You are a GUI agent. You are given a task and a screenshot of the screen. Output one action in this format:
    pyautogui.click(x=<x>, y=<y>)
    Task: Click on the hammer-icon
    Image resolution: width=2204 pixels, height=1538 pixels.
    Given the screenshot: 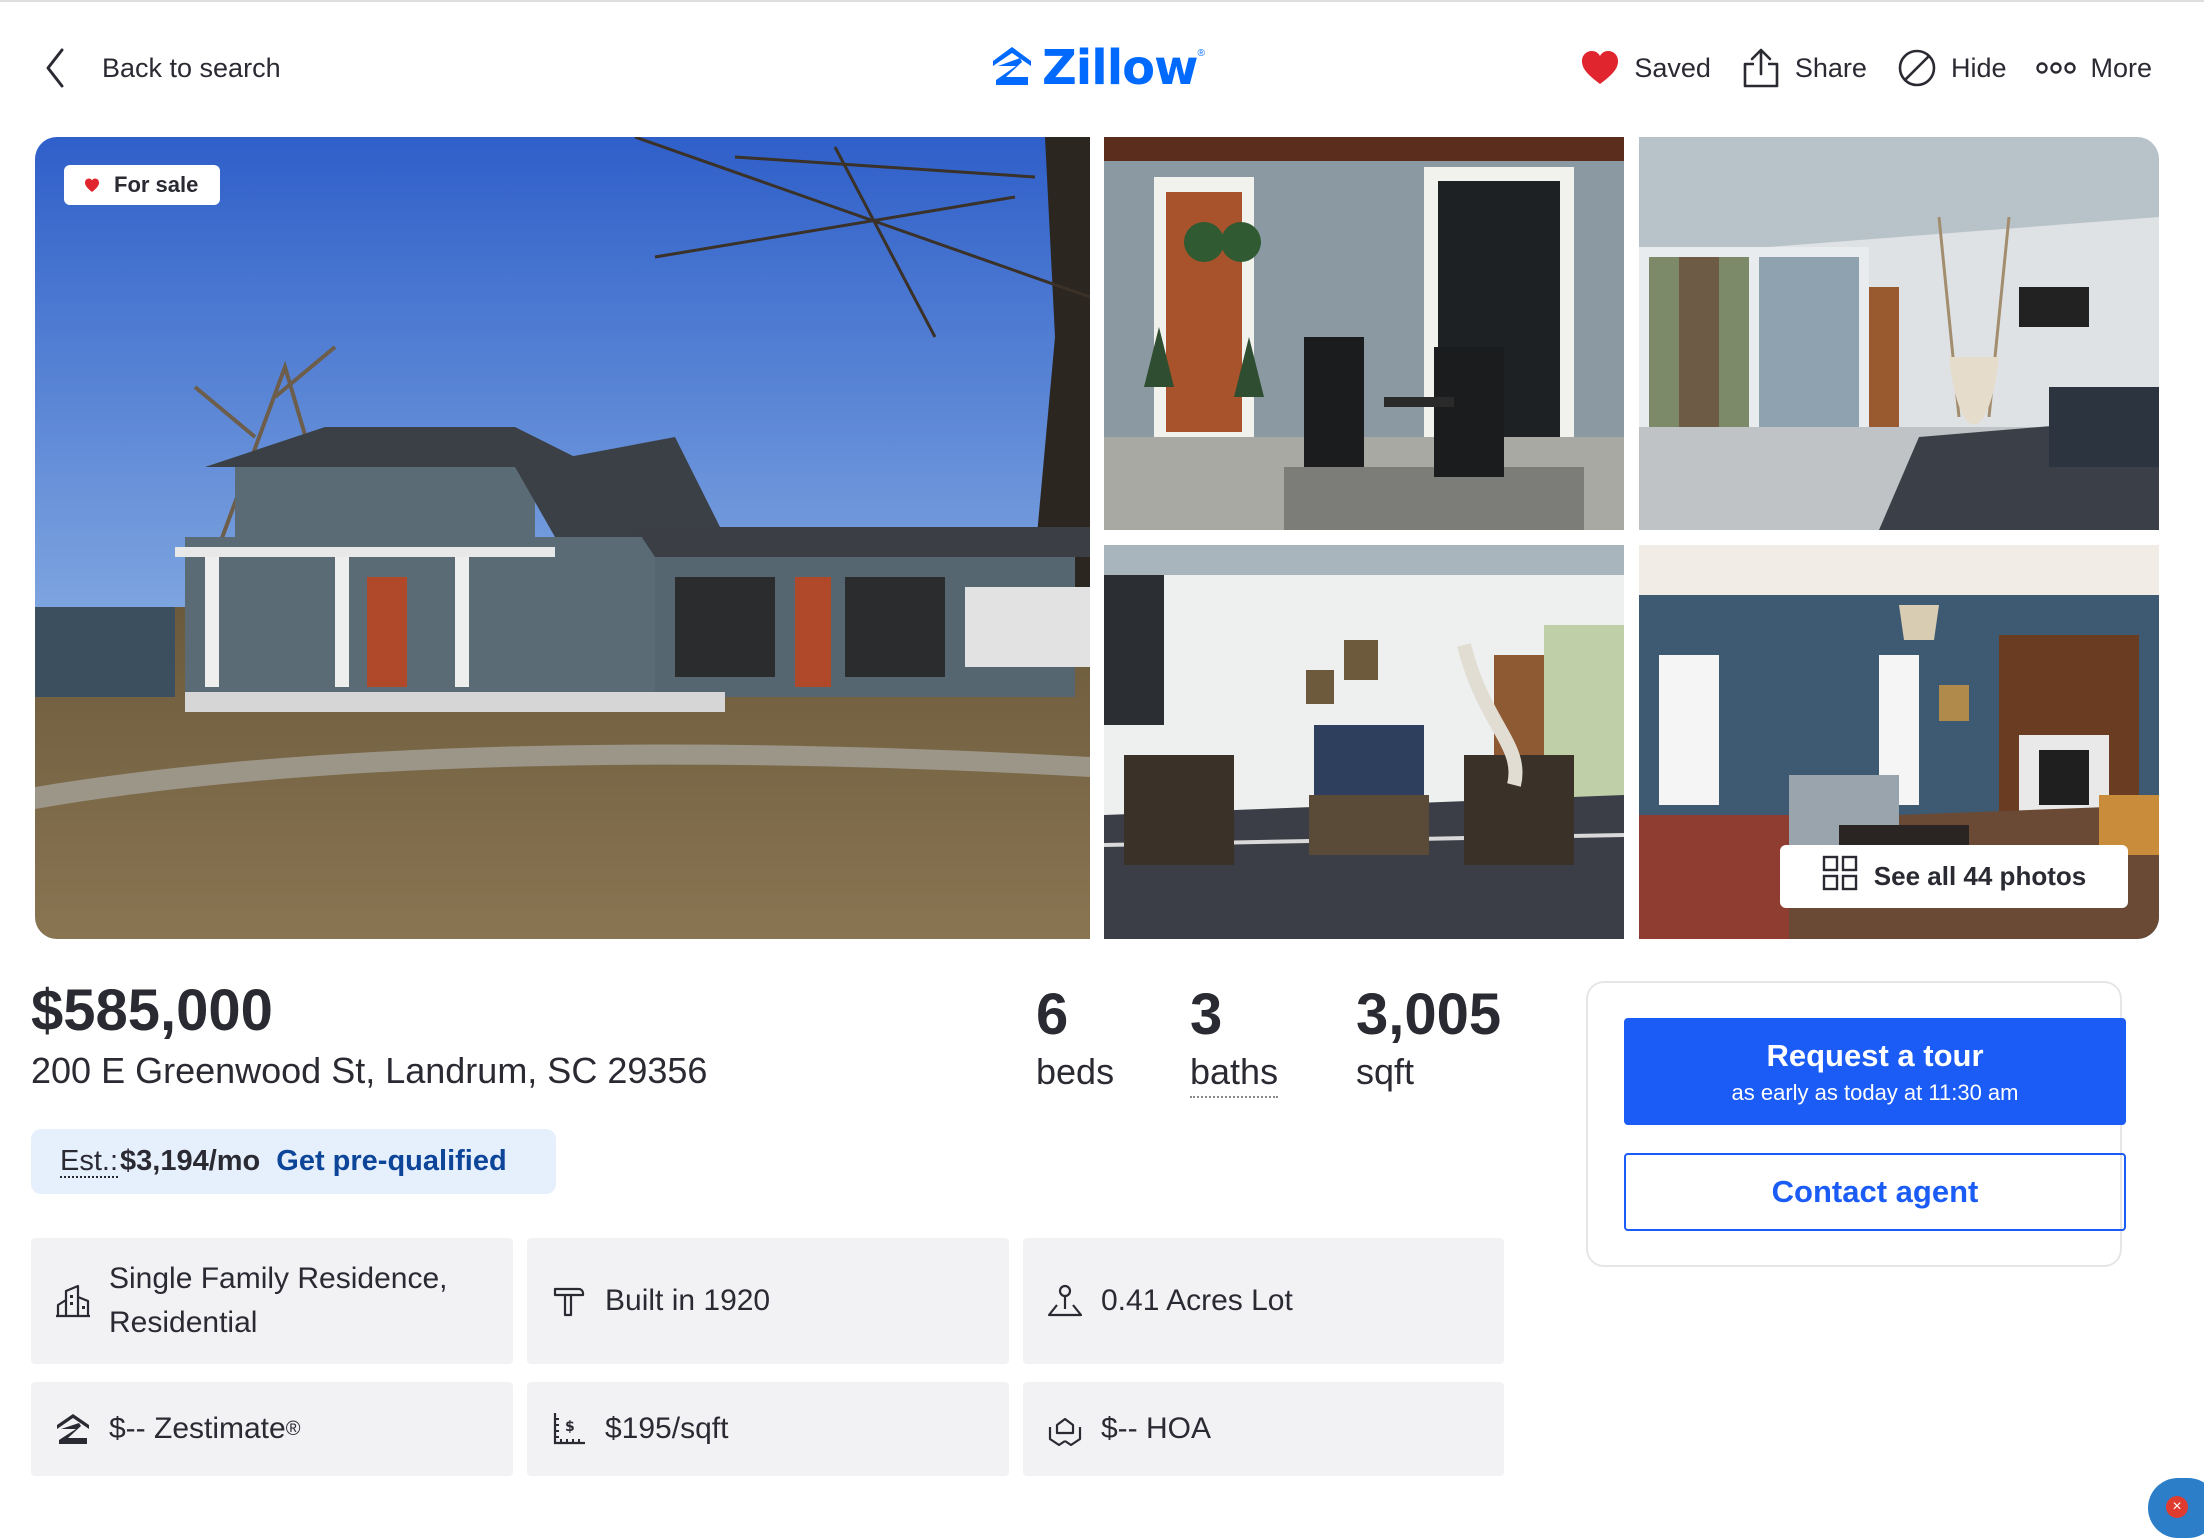 What is the action you would take?
    pyautogui.click(x=569, y=1301)
    